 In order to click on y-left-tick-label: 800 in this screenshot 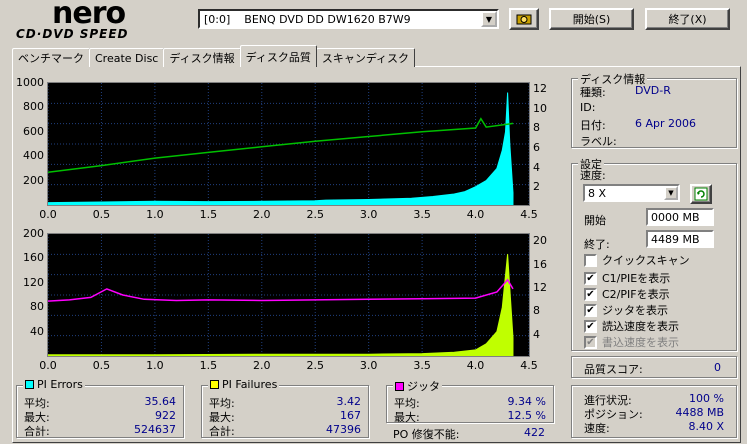, I will do `click(33, 107)`.